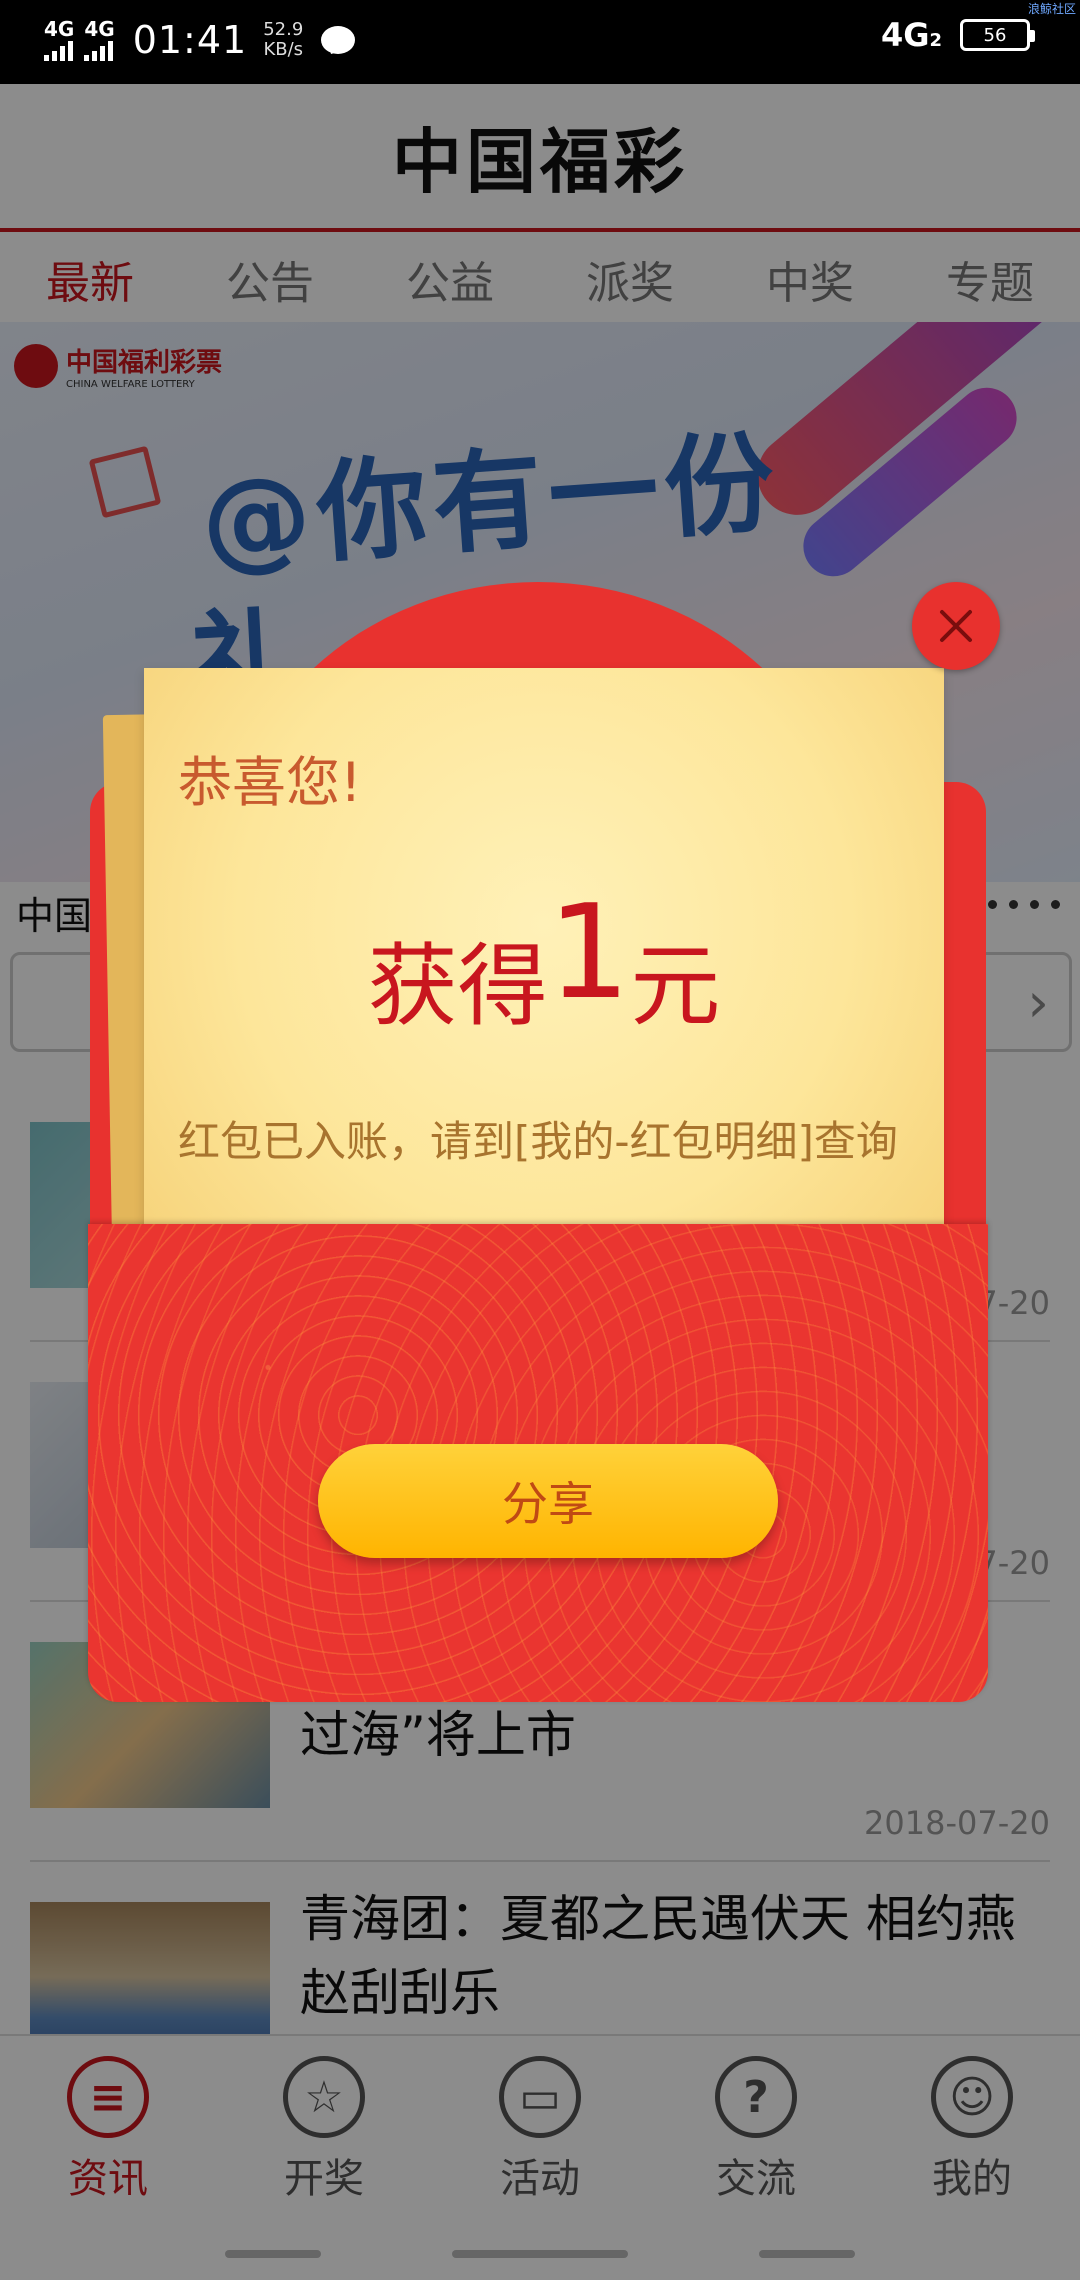 Image resolution: width=1080 pixels, height=2280 pixels. I want to click on mobile-sub-label: 2, so click(935, 40).